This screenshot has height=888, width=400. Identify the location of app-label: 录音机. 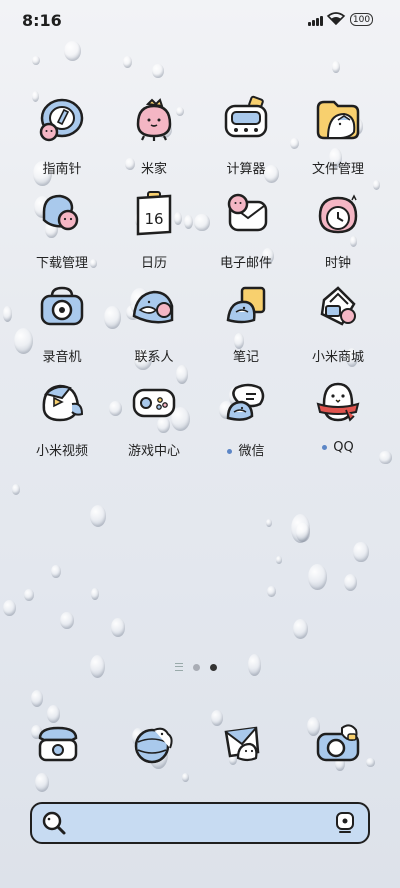
(62, 357).